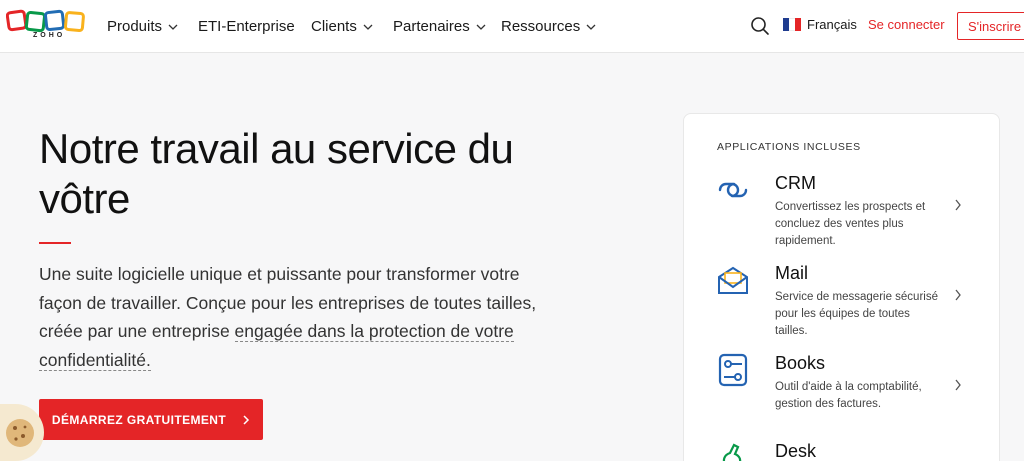 Image resolution: width=1024 pixels, height=461 pixels. Describe the element at coordinates (800, 363) in the screenshot. I see `app-books-name: Books` at that location.